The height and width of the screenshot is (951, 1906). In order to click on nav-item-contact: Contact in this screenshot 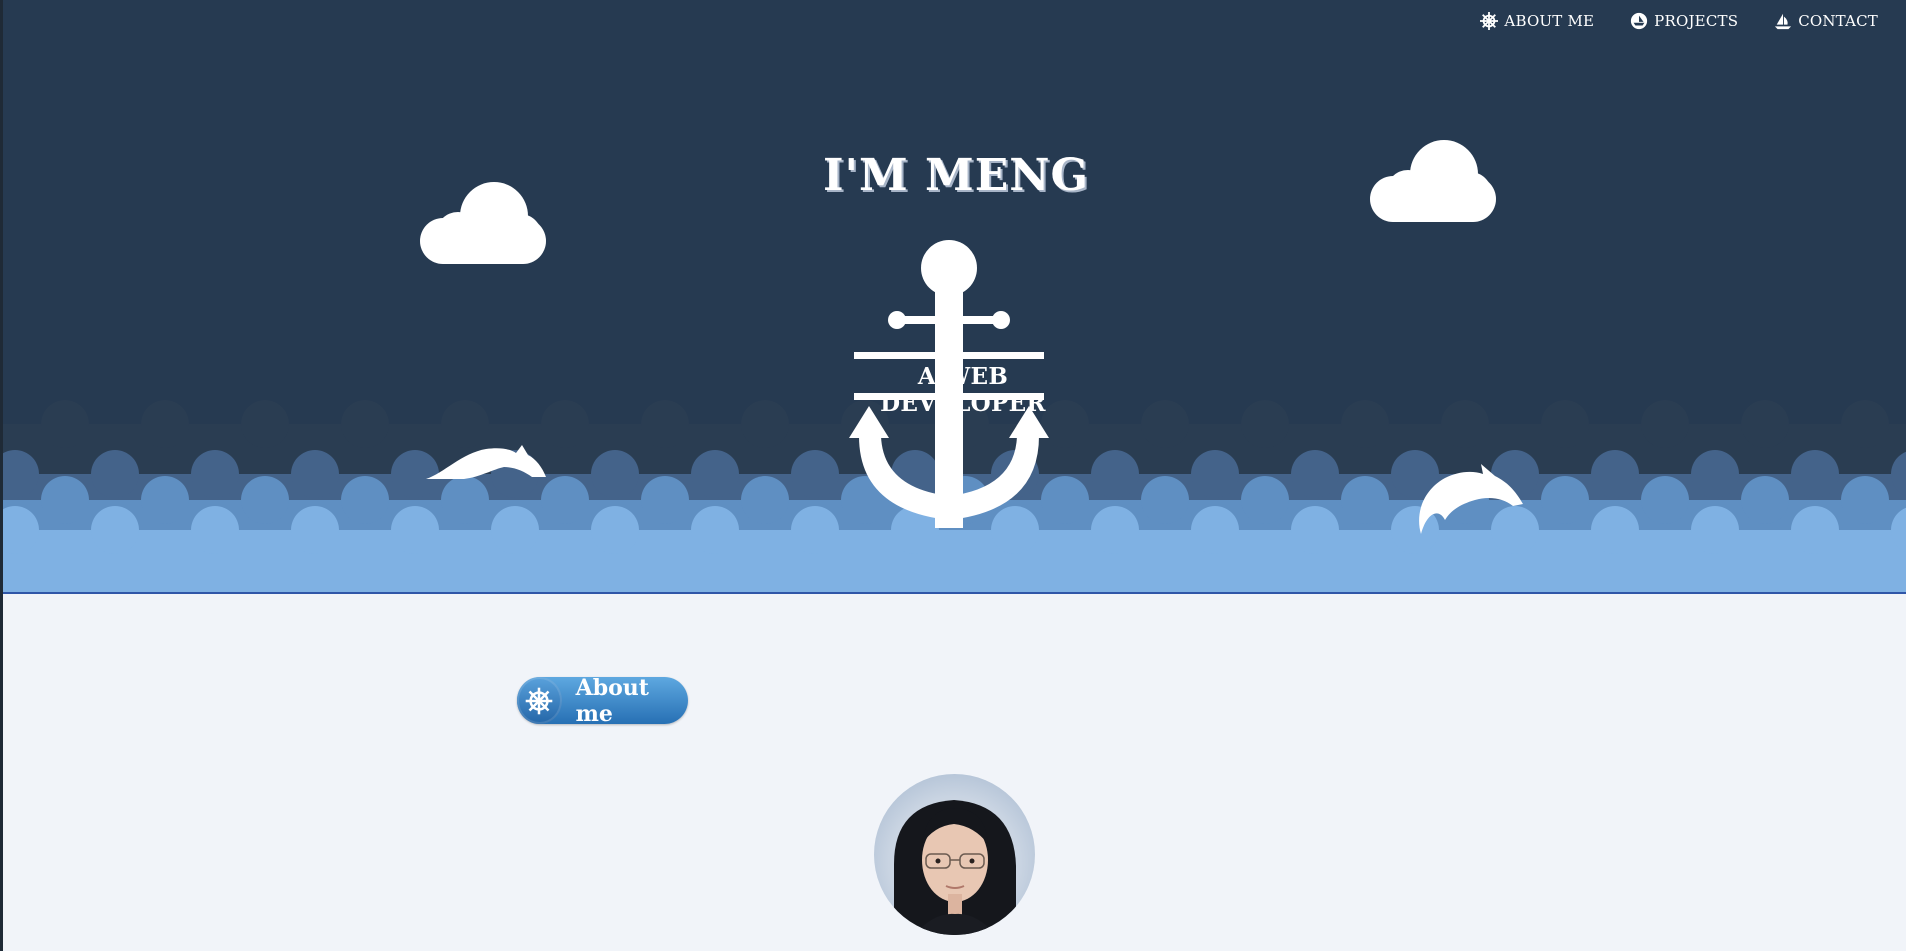, I will do `click(1826, 21)`.